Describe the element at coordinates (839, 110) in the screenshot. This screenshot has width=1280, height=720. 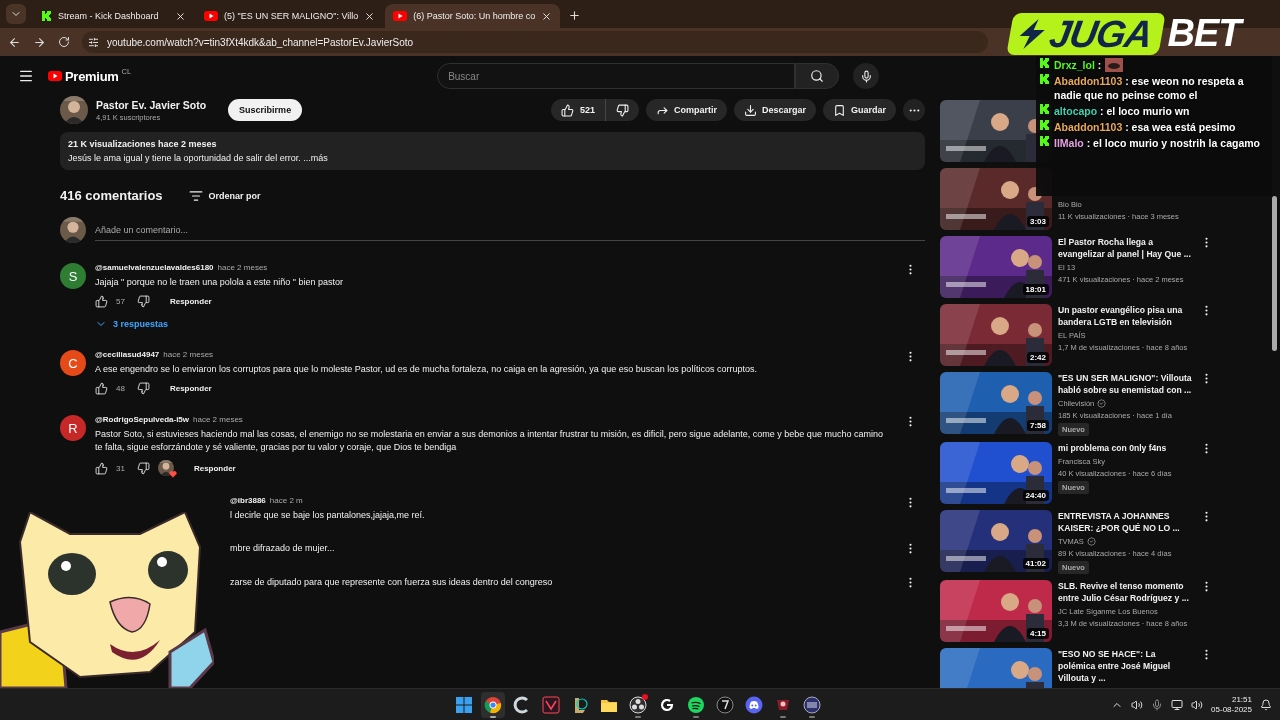
I see `bookmark-icon` at that location.